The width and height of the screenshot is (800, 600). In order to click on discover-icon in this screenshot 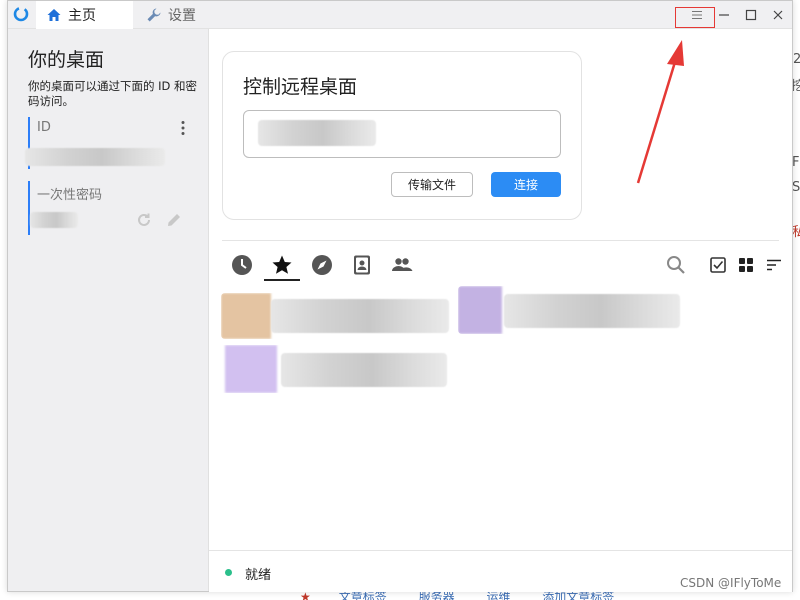, I will do `click(322, 265)`.